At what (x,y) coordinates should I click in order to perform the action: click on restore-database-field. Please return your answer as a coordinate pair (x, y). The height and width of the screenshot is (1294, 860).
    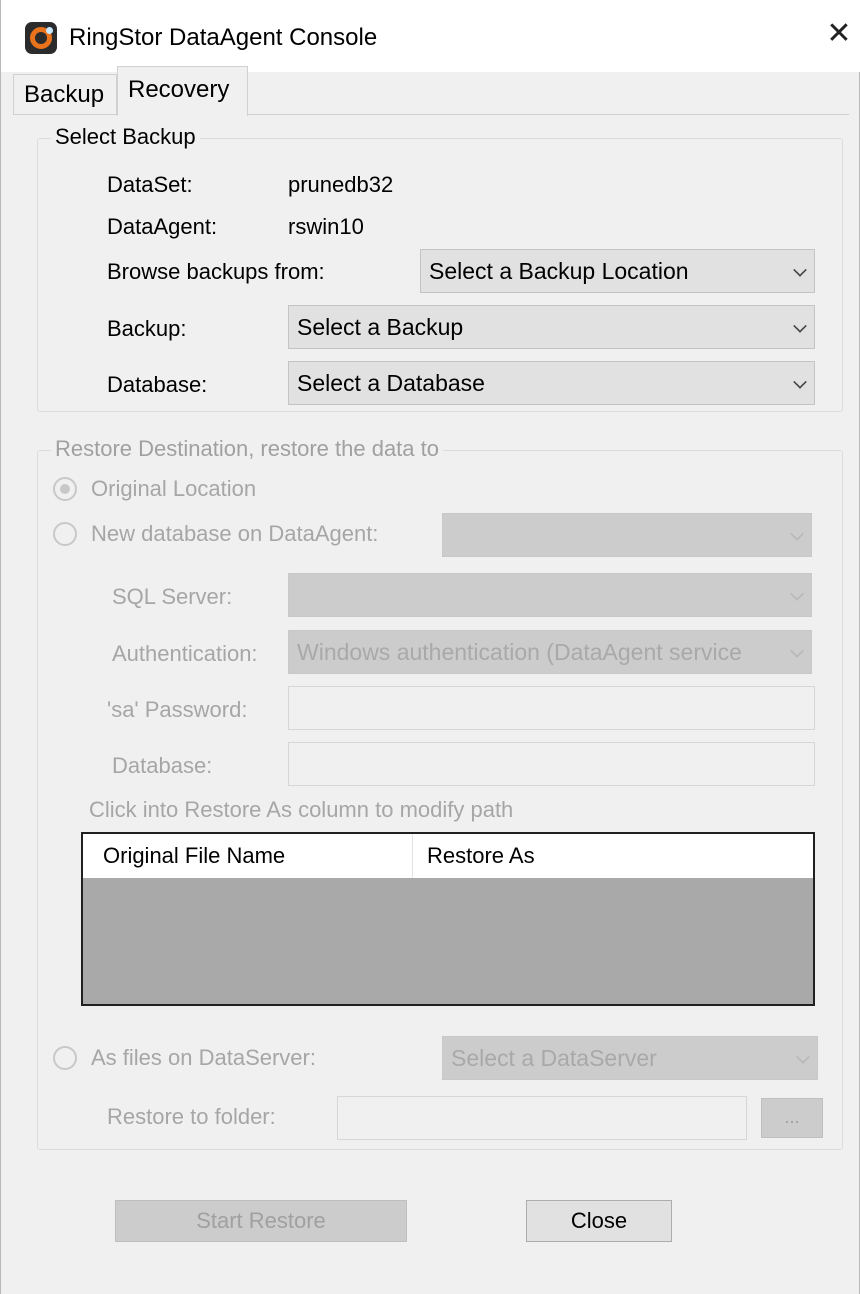
    Looking at the image, I should click on (551, 764).